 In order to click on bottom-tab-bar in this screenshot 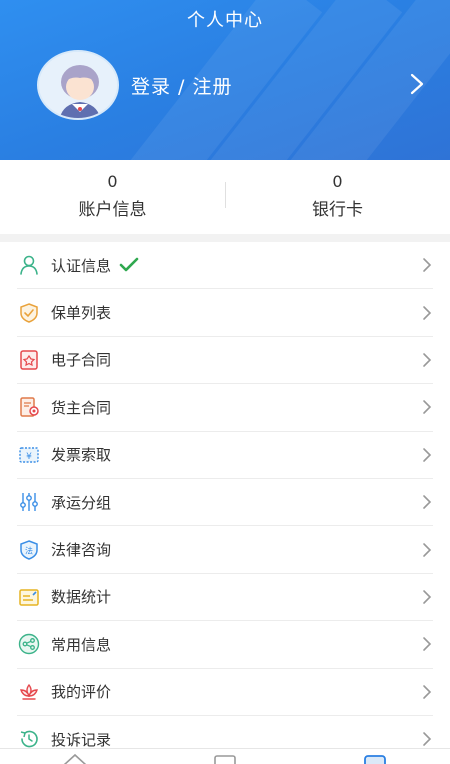, I will do `click(225, 756)`.